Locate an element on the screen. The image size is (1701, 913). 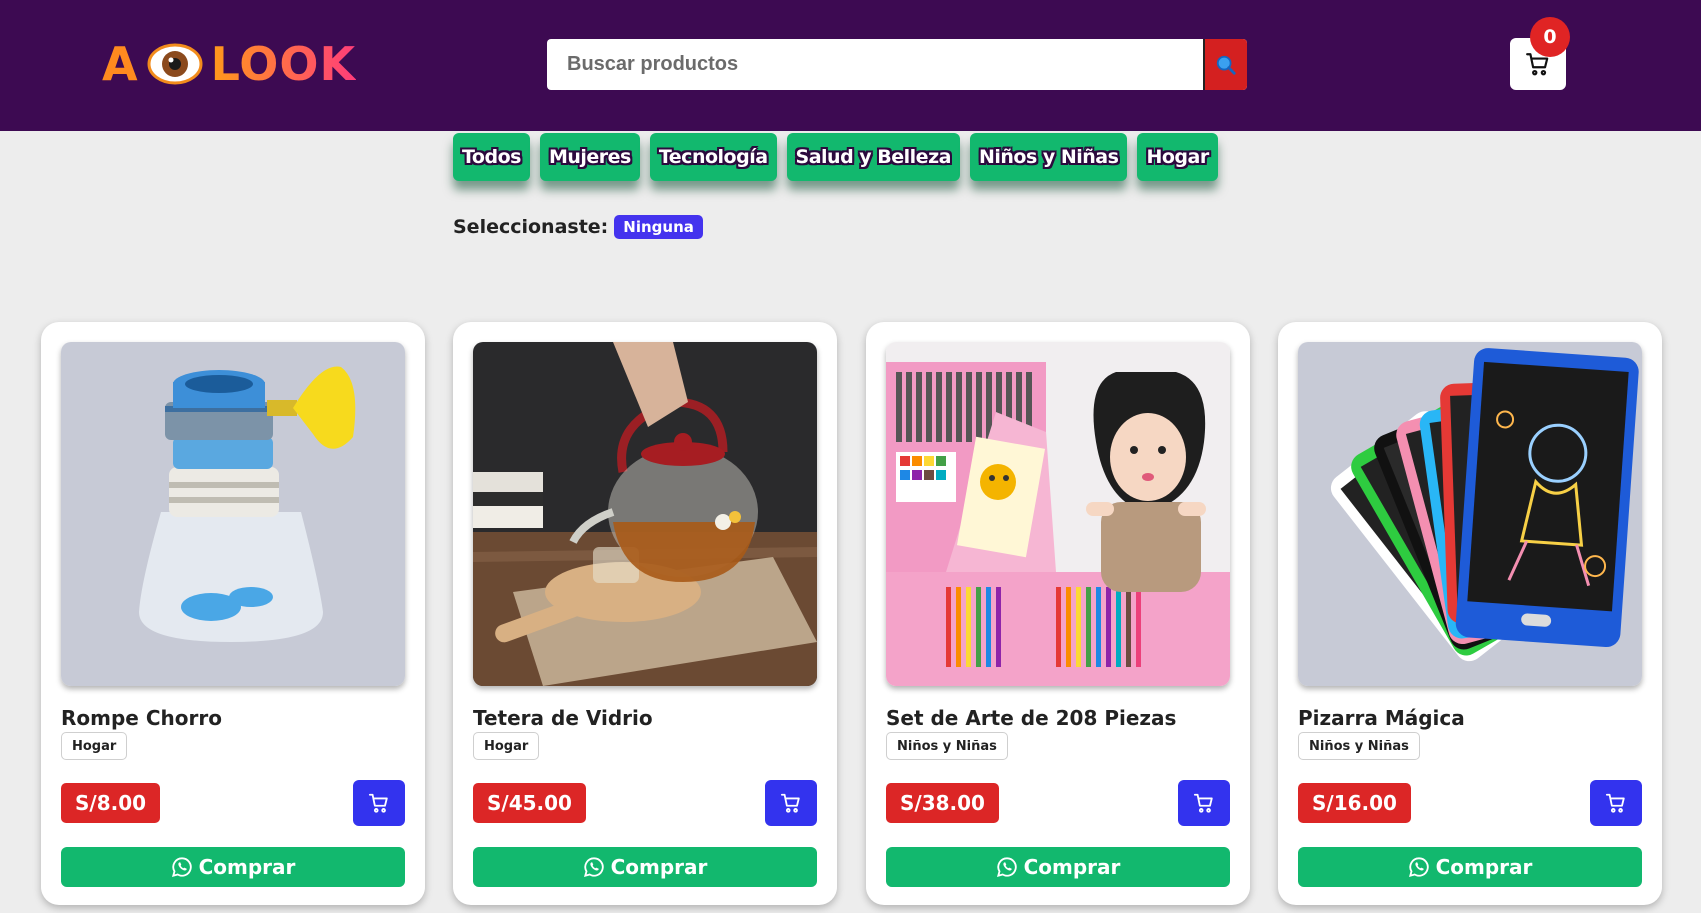
product-name: Tetera de Vidrio is located at coordinates (563, 718).